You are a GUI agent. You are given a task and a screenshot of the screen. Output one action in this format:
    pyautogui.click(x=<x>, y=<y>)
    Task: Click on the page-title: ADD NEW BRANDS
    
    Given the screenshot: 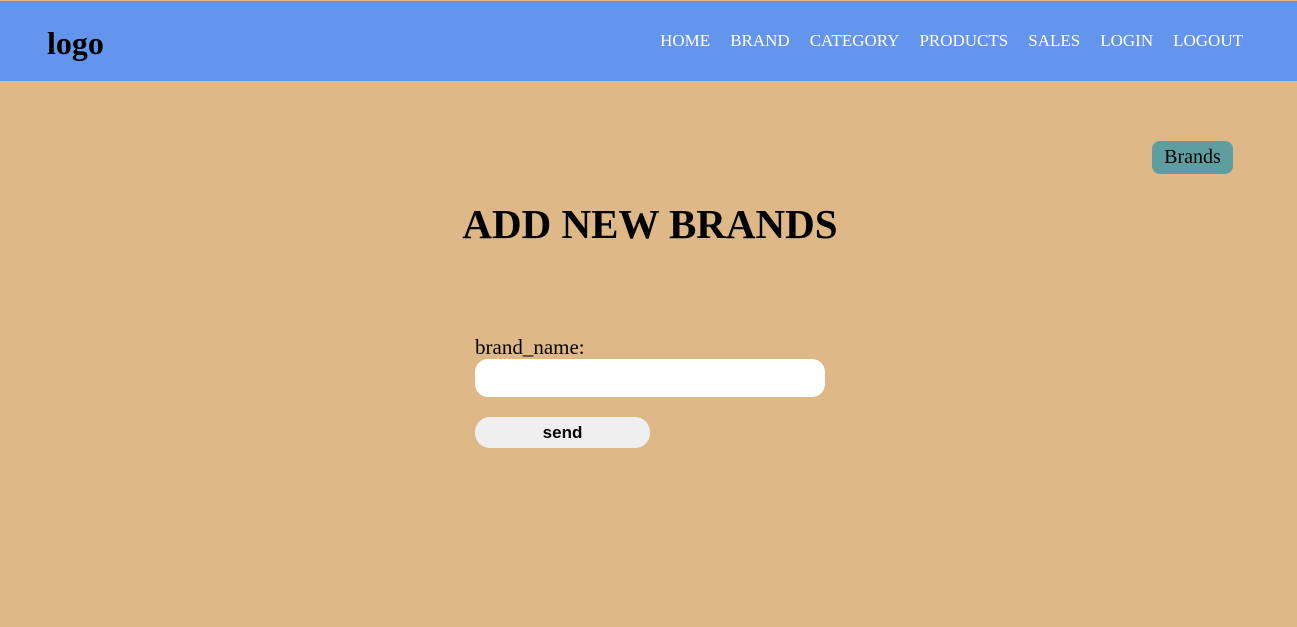 What is the action you would take?
    pyautogui.click(x=650, y=224)
    